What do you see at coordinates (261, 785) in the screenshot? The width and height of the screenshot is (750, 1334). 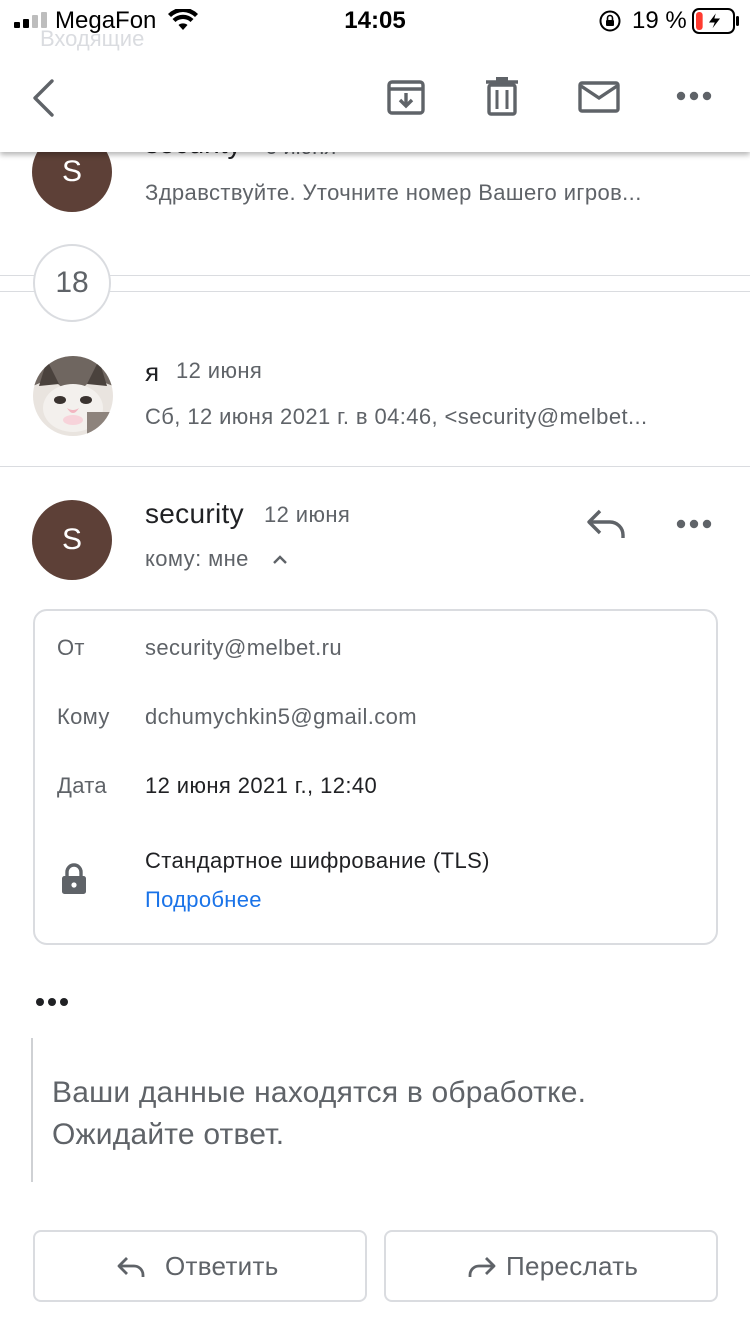 I see `date-value: 12 июня 2021 г., 12:40` at bounding box center [261, 785].